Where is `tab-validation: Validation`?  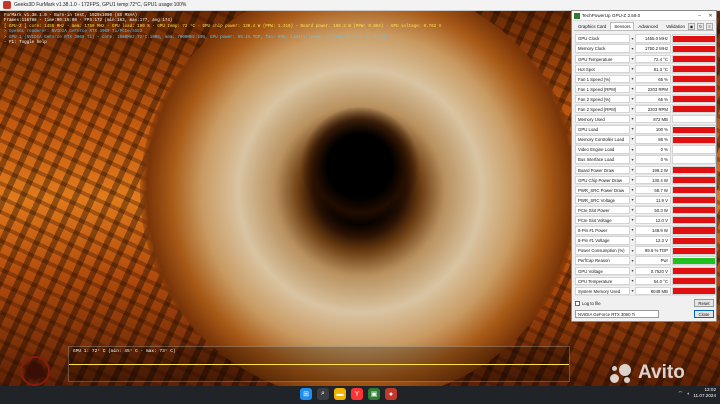
tab-validation: Validation is located at coordinates (675, 26).